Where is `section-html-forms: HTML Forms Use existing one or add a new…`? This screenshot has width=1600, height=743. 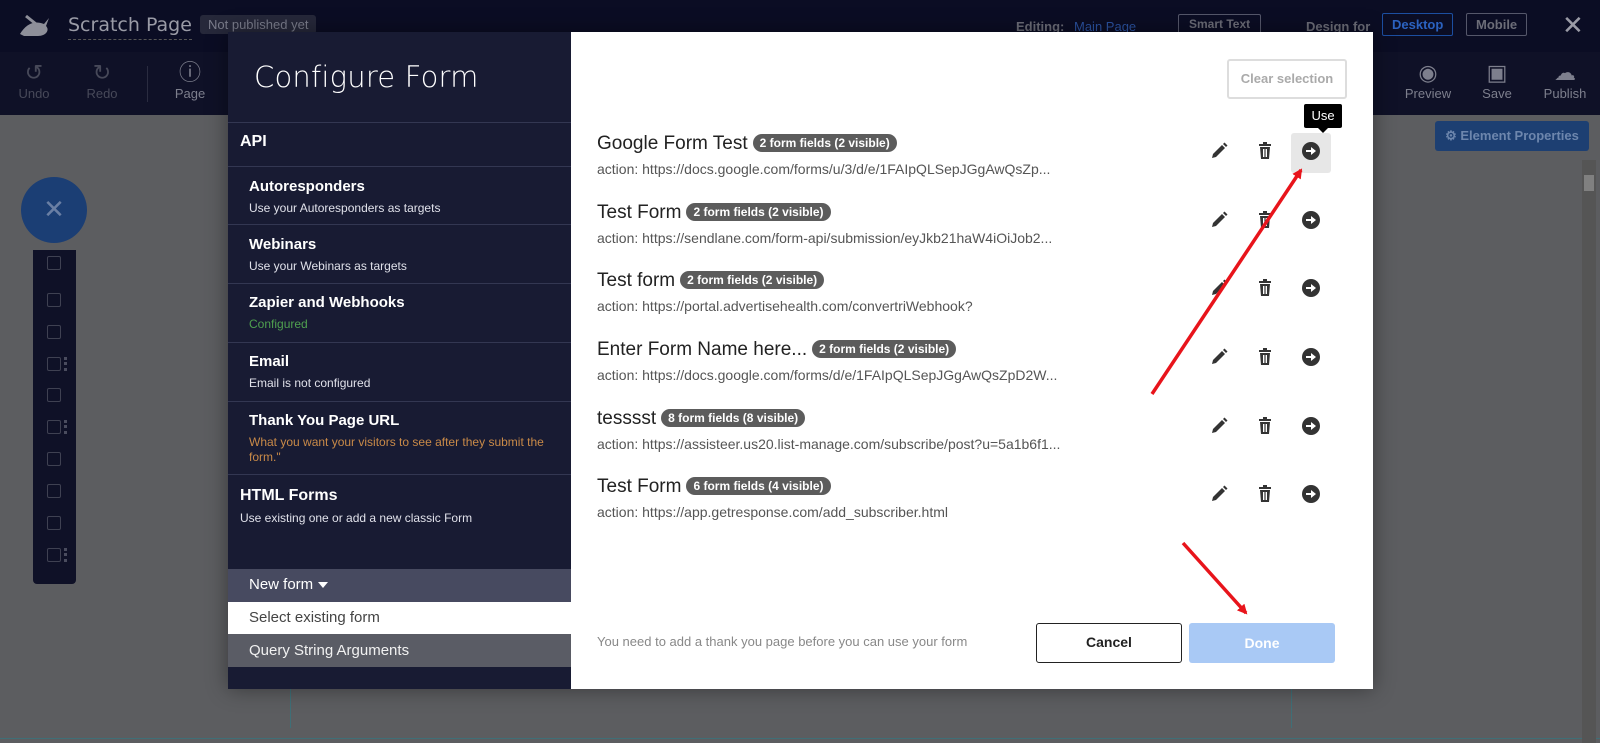
section-html-forms: HTML Forms Use existing one or add a new… is located at coordinates (399, 506).